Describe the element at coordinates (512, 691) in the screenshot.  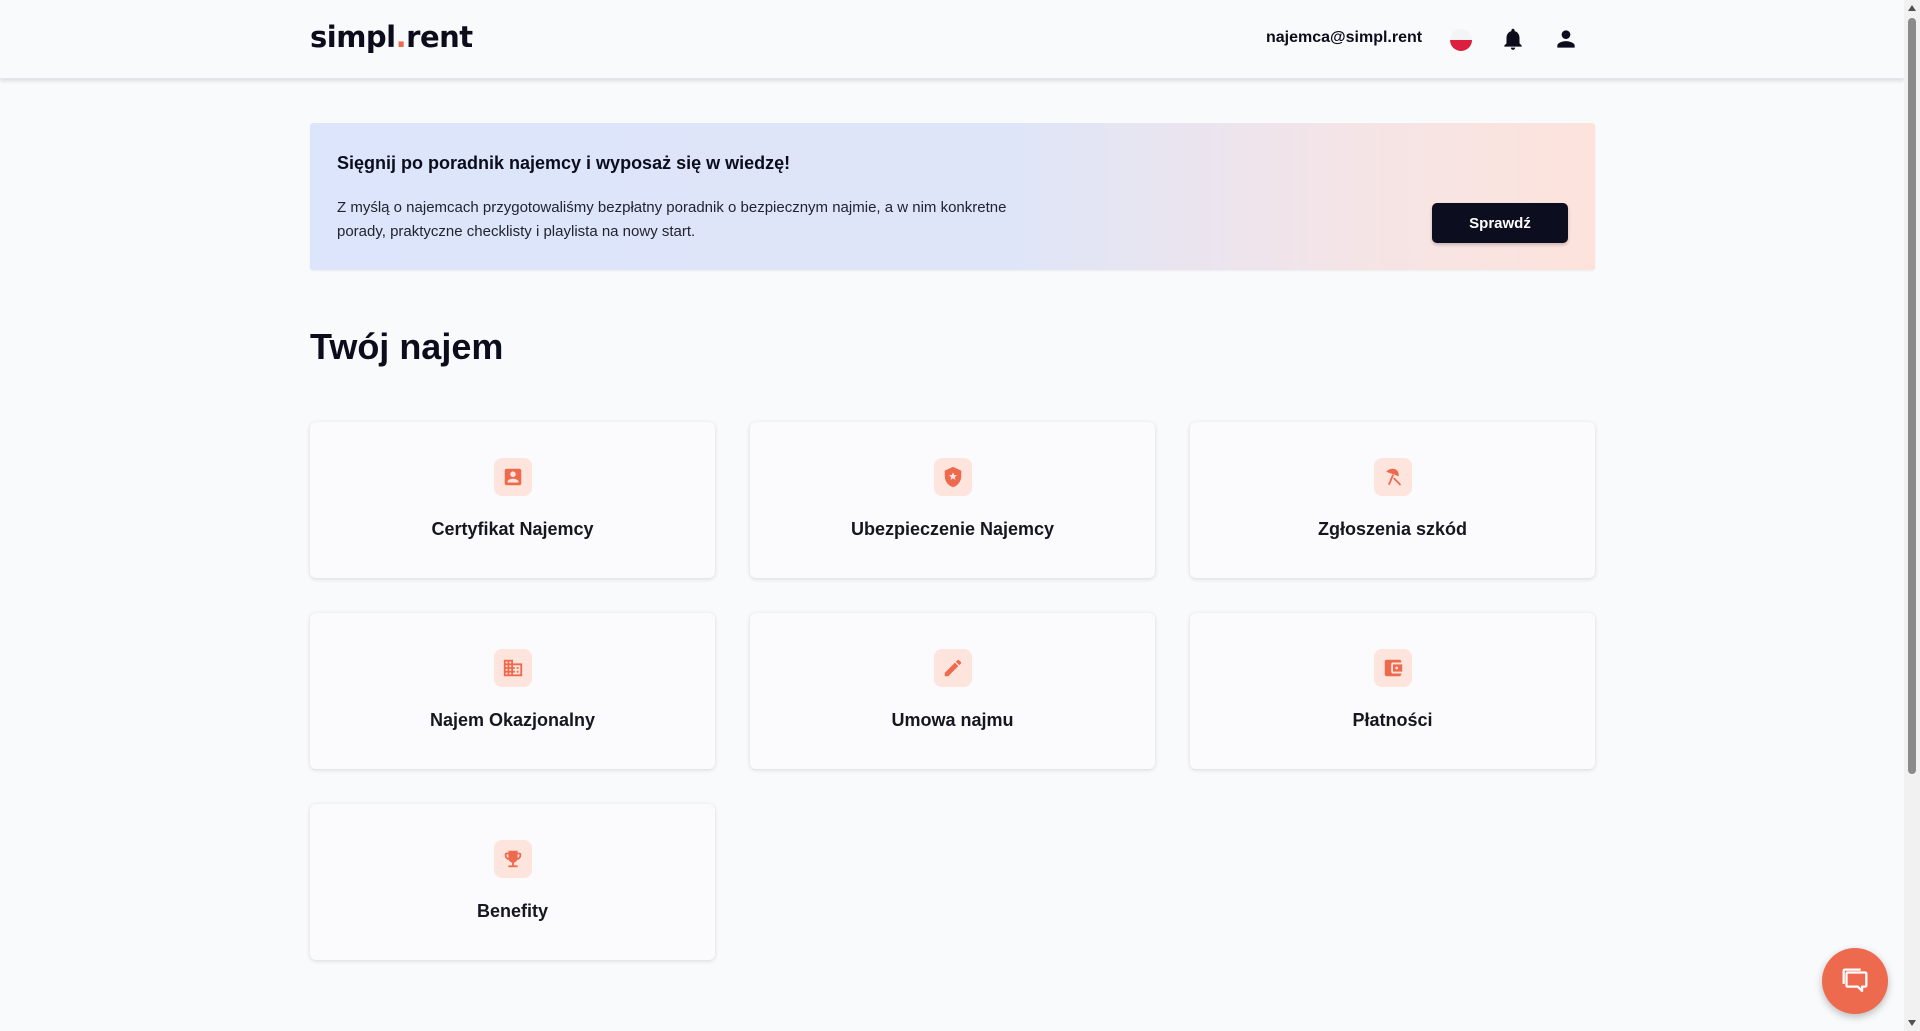
I see `tile-occasional-lease: Najem Okazjonalny` at that location.